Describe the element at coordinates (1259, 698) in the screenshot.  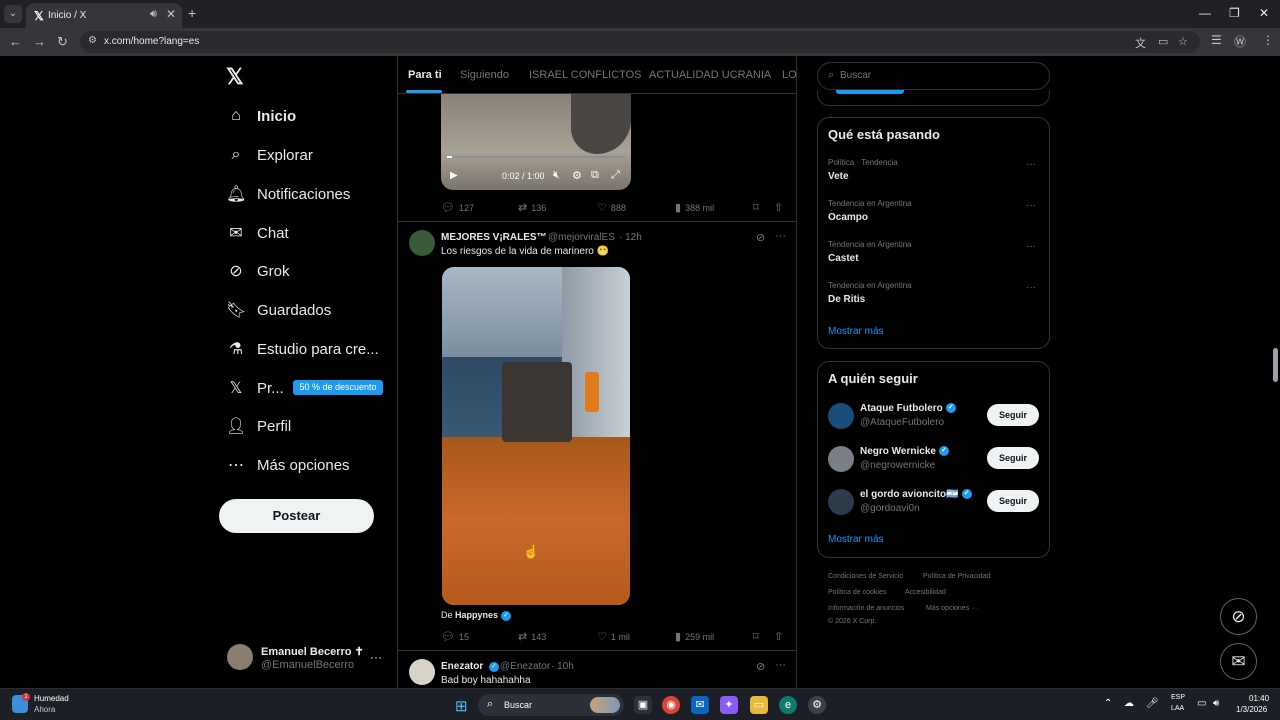
I see `clock-time: 01:40` at that location.